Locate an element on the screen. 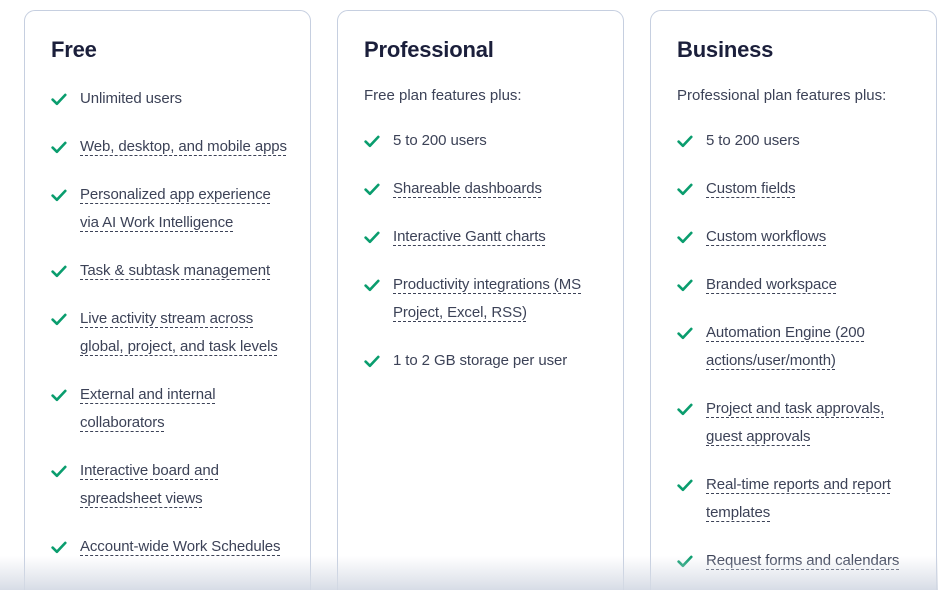 The height and width of the screenshot is (590, 938). feature-label-tooltip: Interactive board and spreadsheet views is located at coordinates (184, 485).